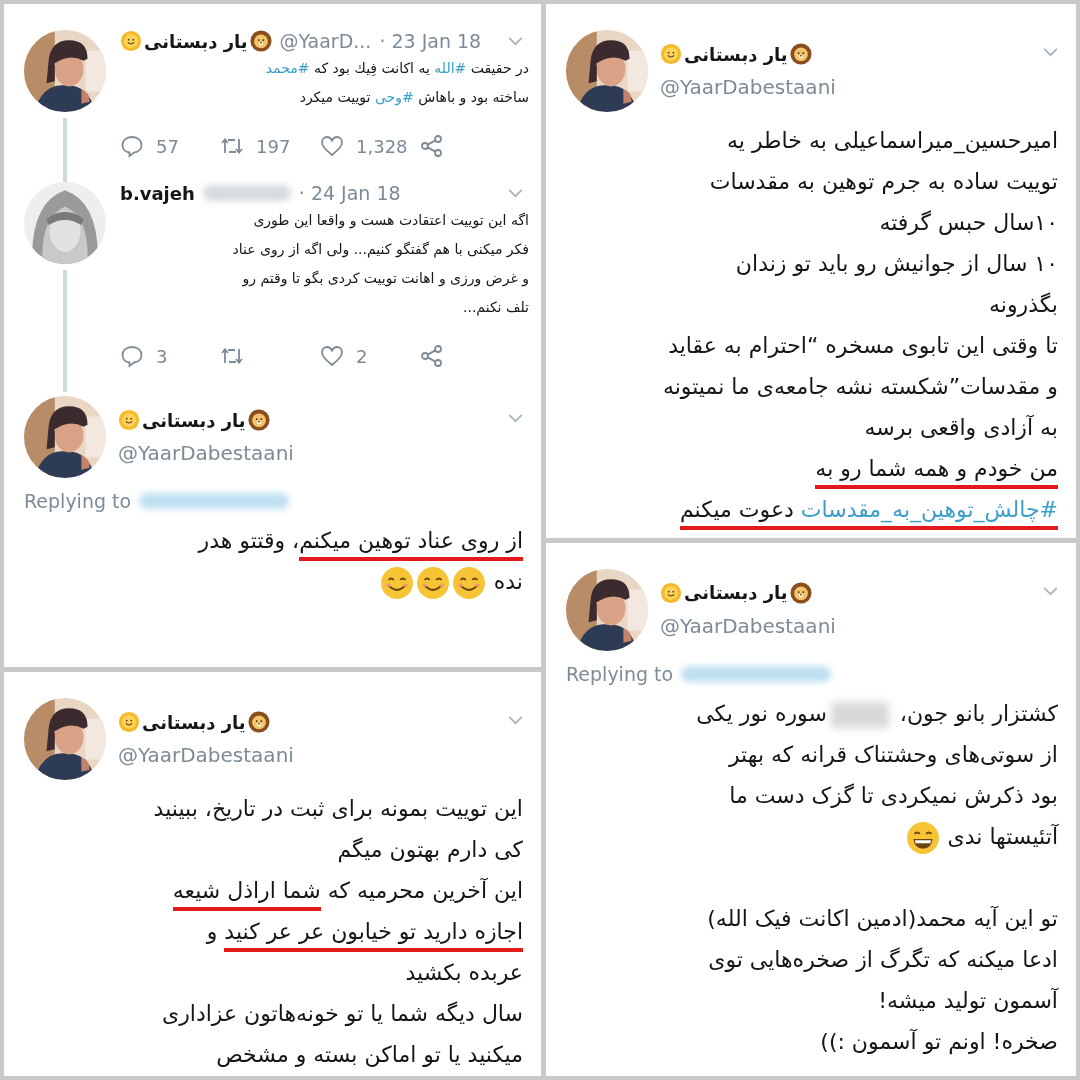 The height and width of the screenshot is (1080, 1080). I want to click on blurred-word, so click(859, 714).